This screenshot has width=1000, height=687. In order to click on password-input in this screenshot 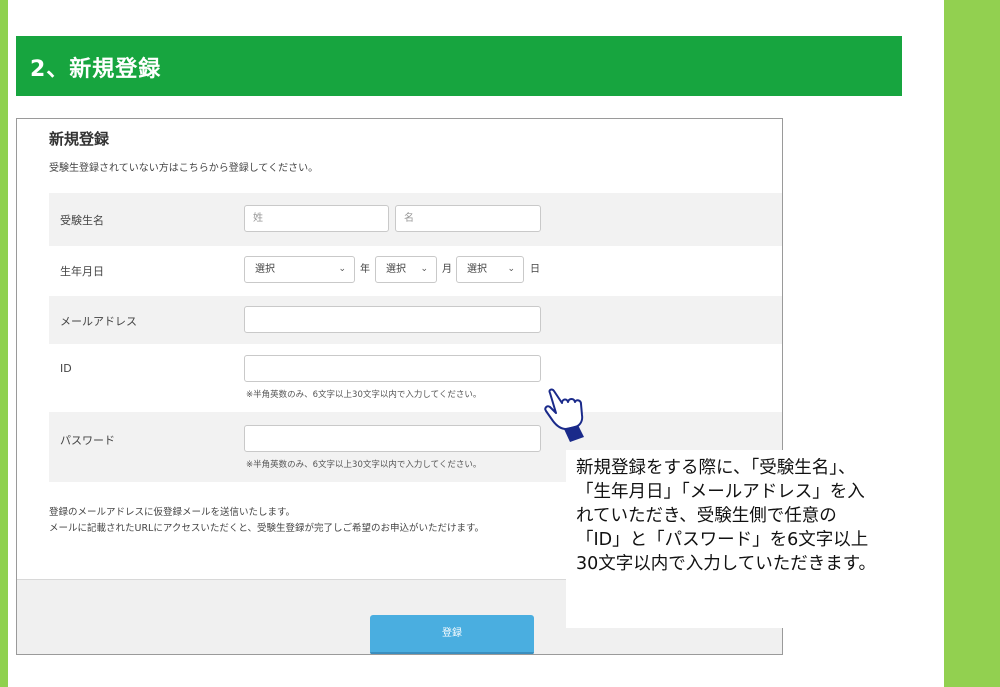, I will do `click(392, 438)`.